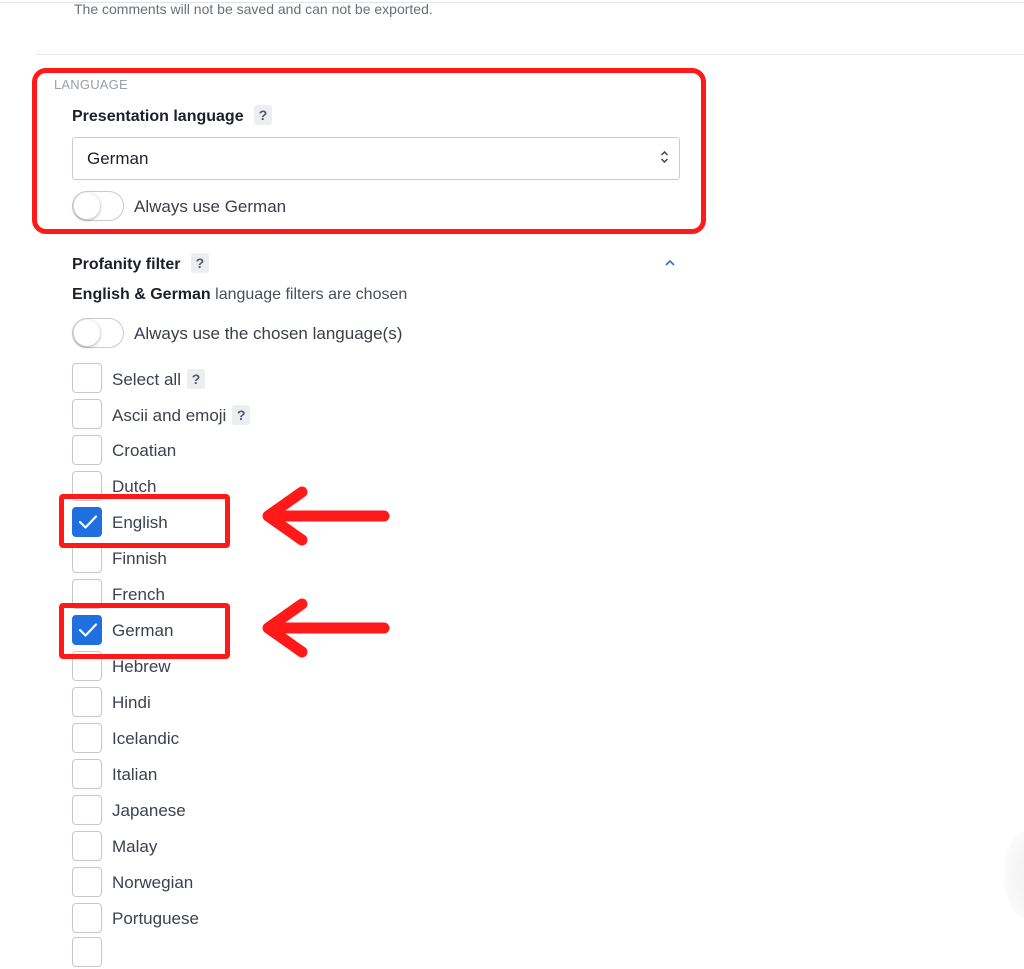 Image resolution: width=1024 pixels, height=969 pixels. I want to click on section-divider, so click(530, 54).